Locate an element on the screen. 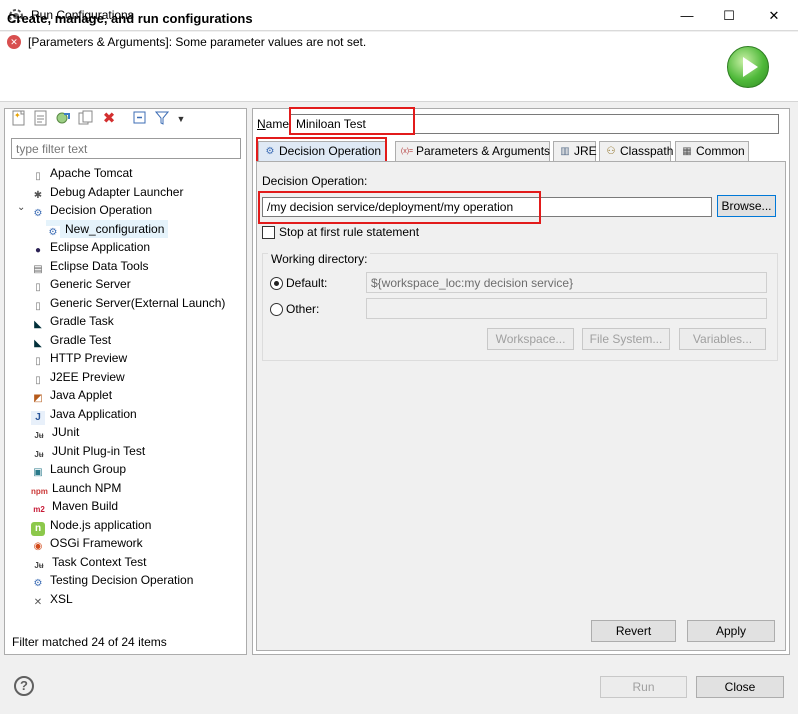 The height and width of the screenshot is (714, 798). tab-label: Parameters & Arguments is located at coordinates (483, 151).